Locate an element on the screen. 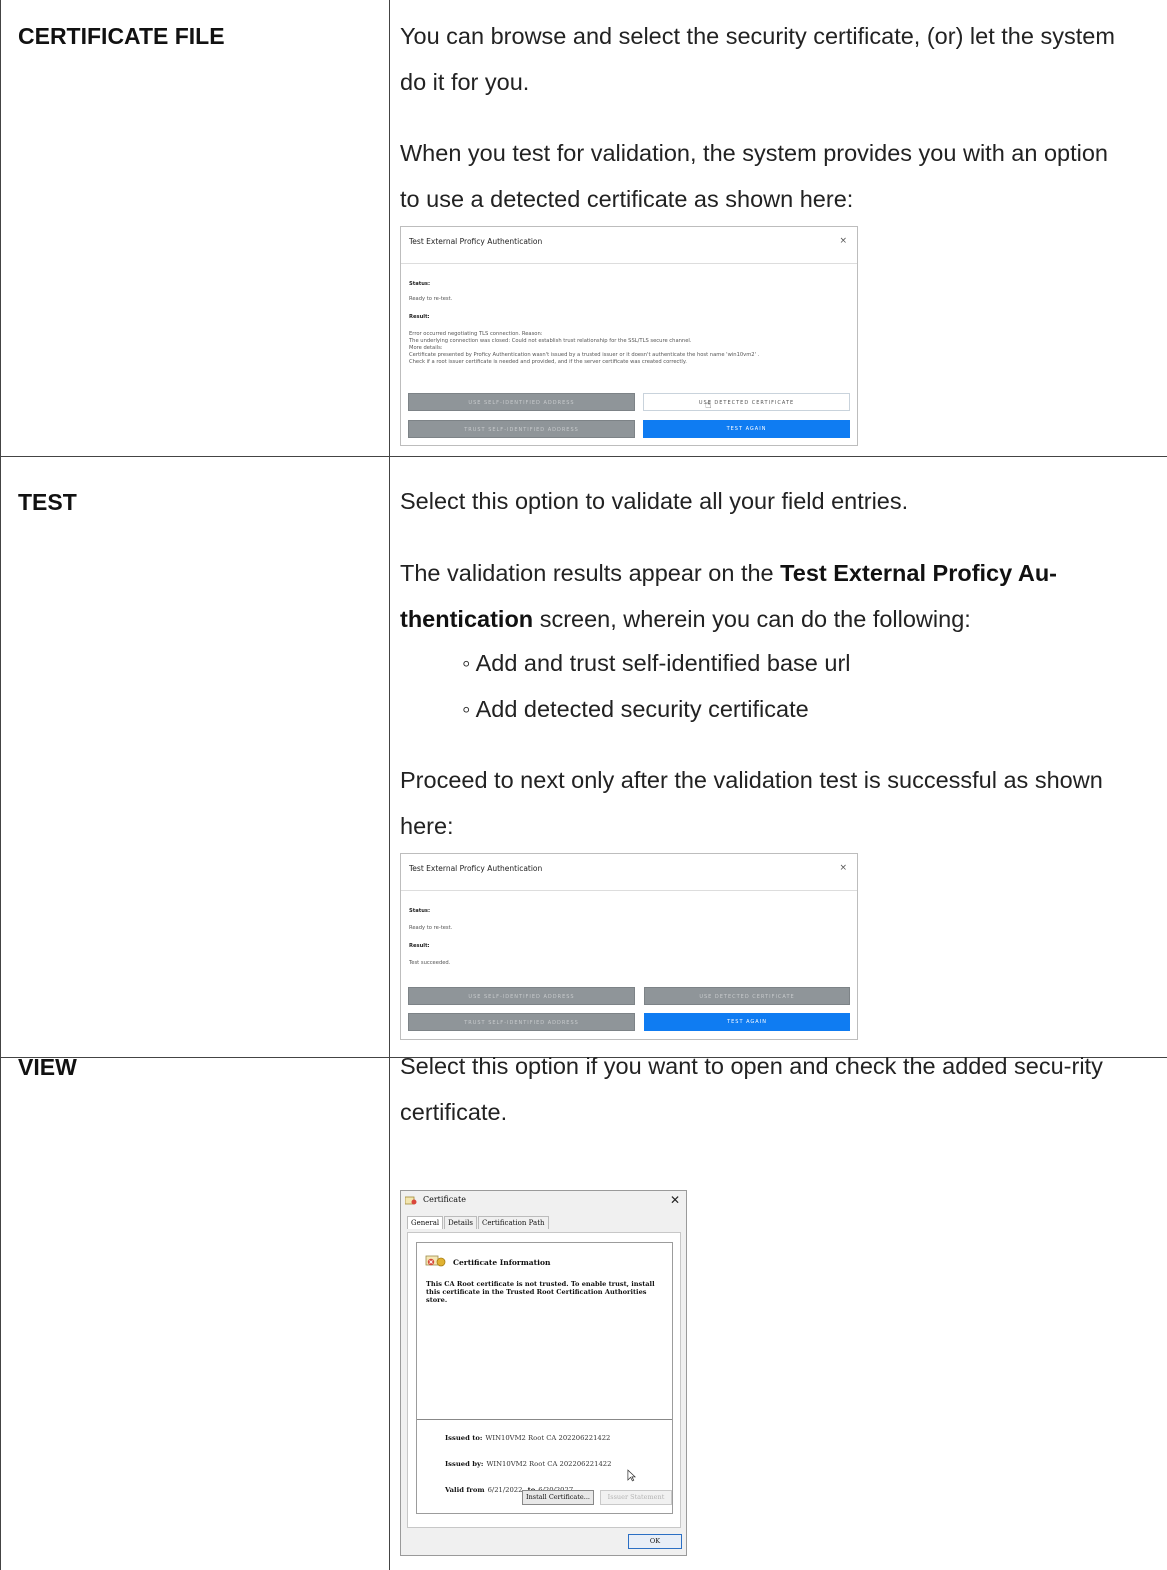 This screenshot has height=1570, width=1167. ok-button: OK is located at coordinates (655, 1541).